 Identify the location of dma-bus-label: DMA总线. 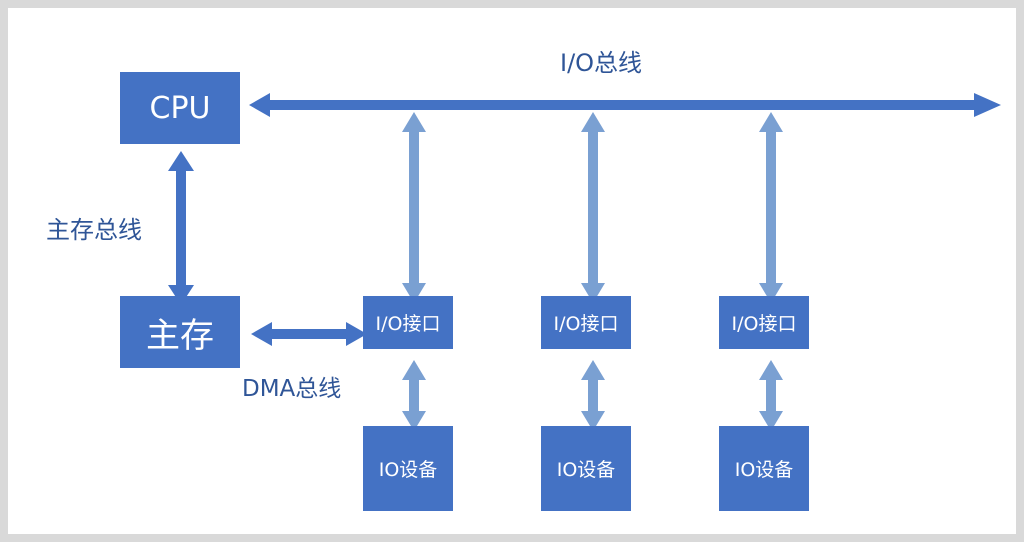
(292, 389).